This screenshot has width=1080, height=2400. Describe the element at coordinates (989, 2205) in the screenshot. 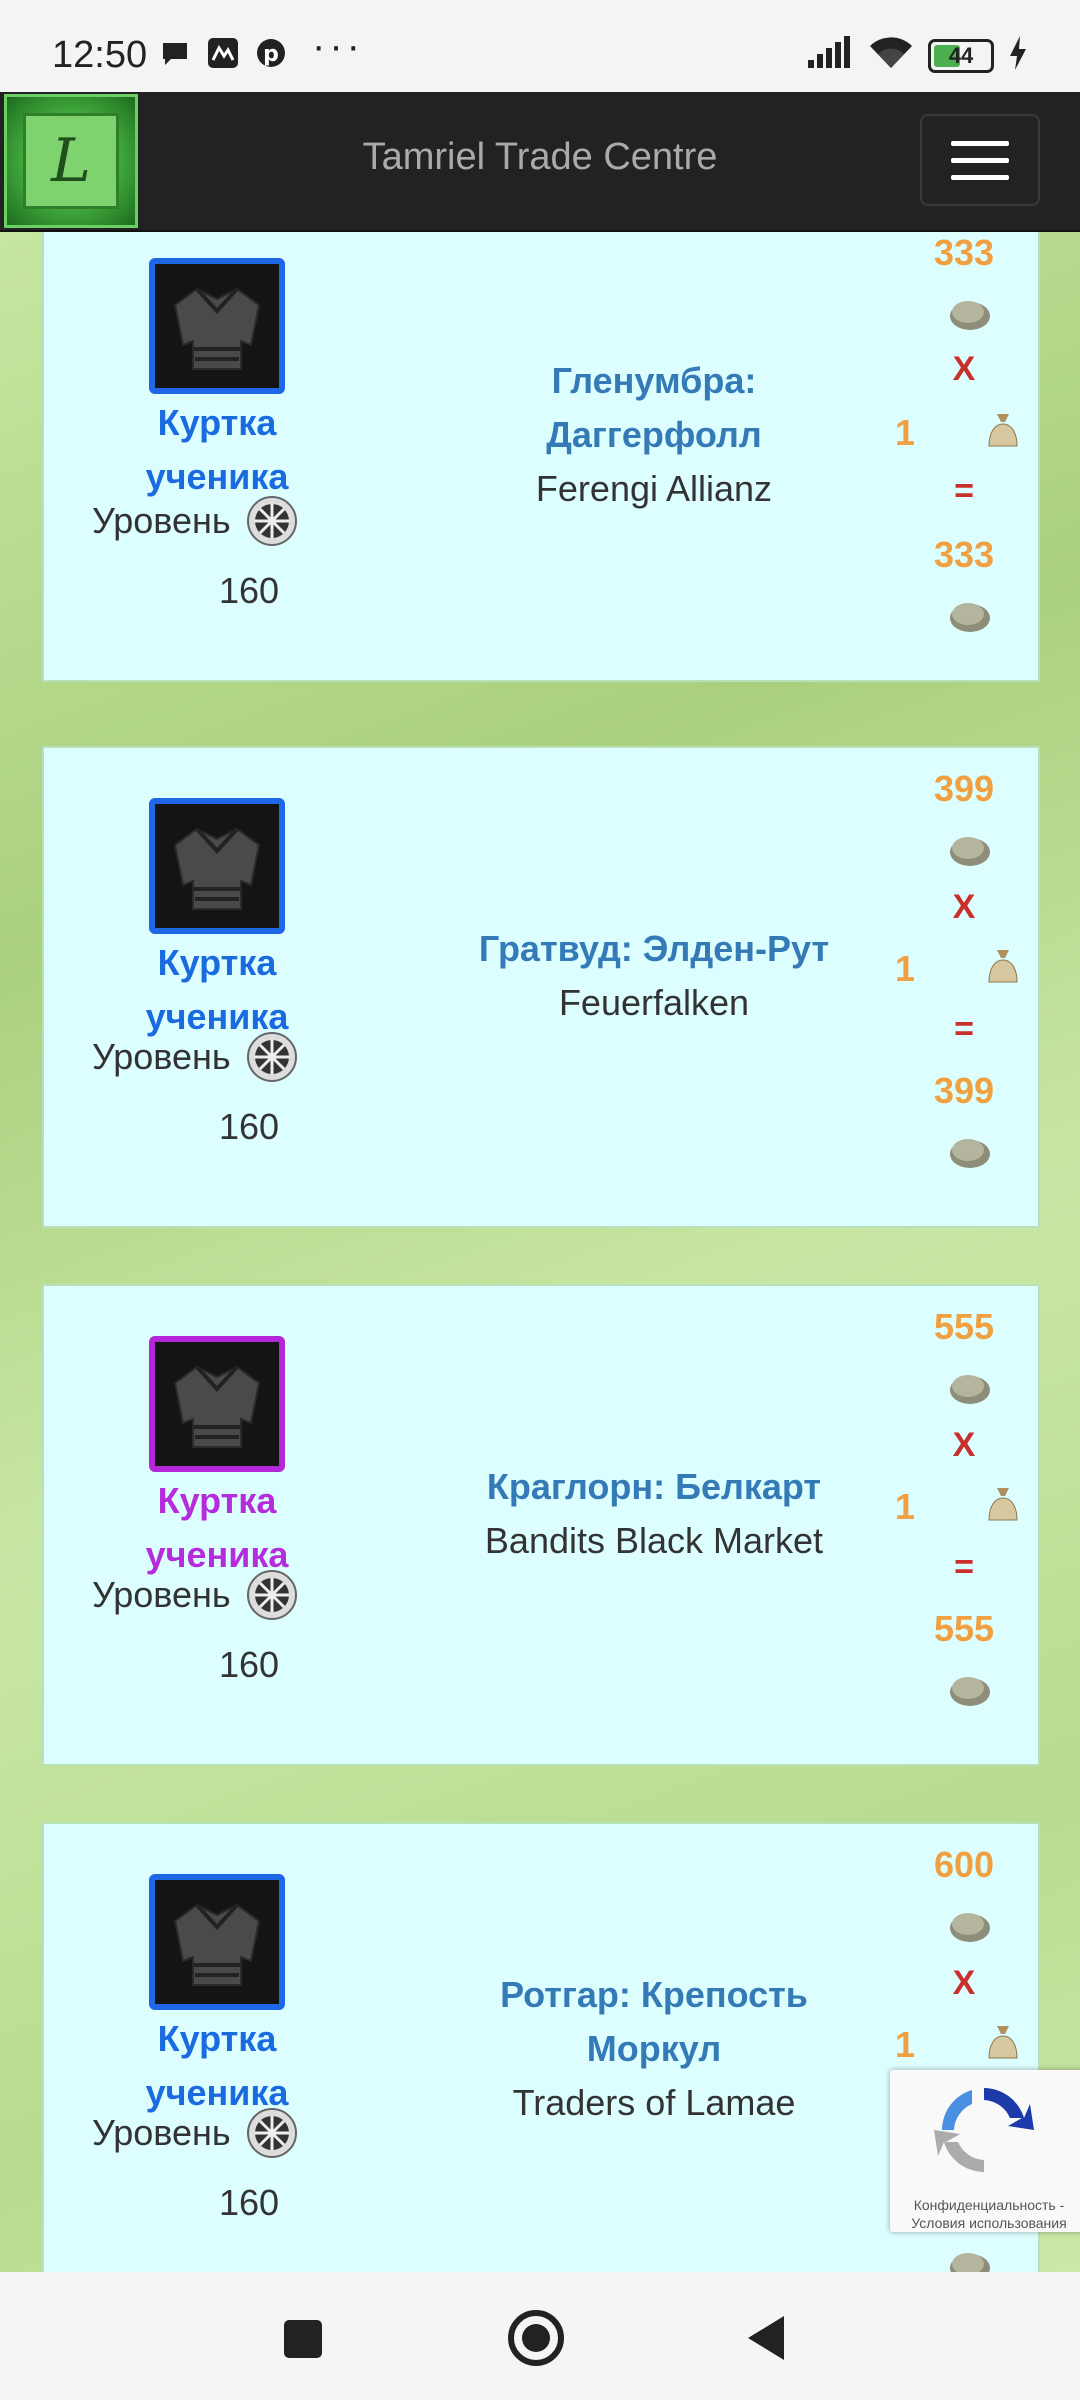

I see `recaptcha-privacy-link: Конфиденциальность -` at that location.